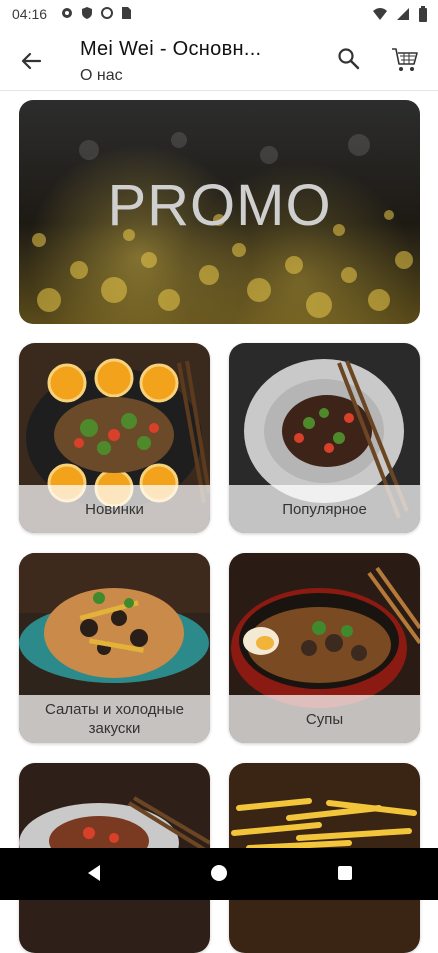 This screenshot has width=438, height=953. Describe the element at coordinates (403, 14) in the screenshot. I see `signal-icon` at that location.